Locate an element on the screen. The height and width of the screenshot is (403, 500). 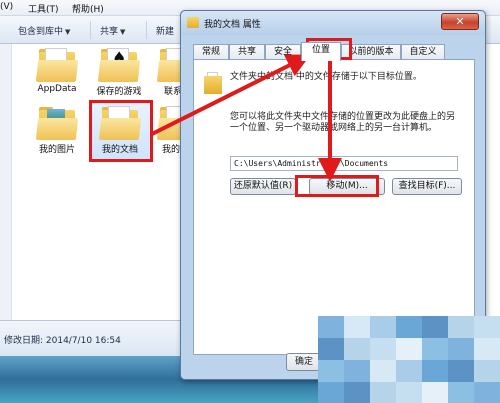
list-item-contacts: 联系 is located at coordinates (166, 72).